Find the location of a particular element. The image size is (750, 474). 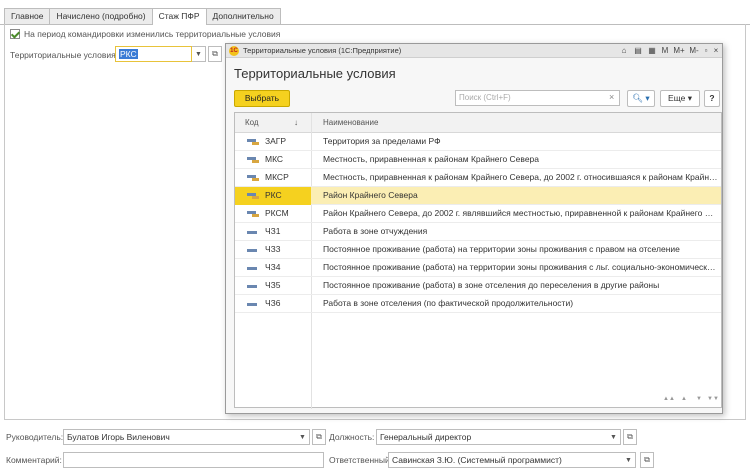

sort-arrow-icon: ↓ is located at coordinates (296, 122).